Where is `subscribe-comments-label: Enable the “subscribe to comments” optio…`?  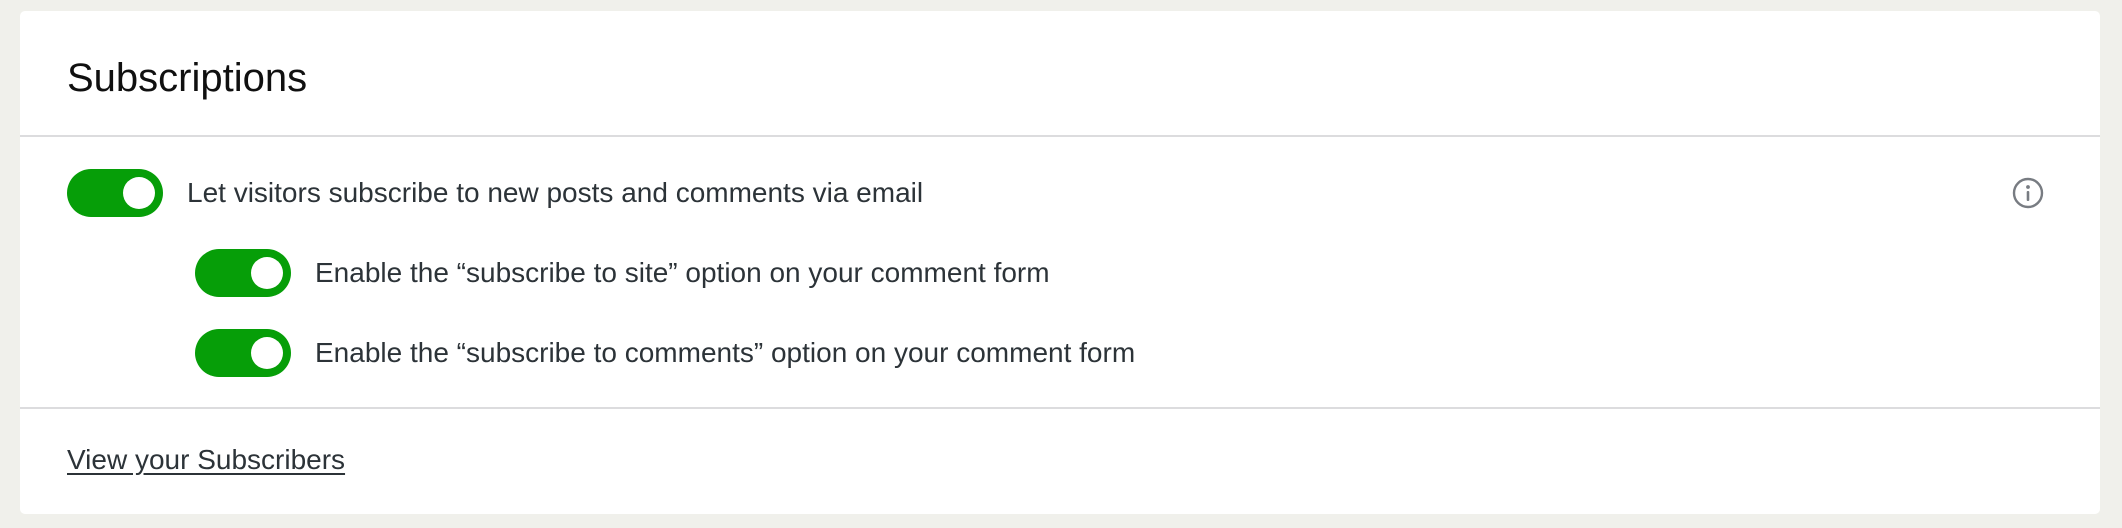 subscribe-comments-label: Enable the “subscribe to comments” optio… is located at coordinates (725, 352).